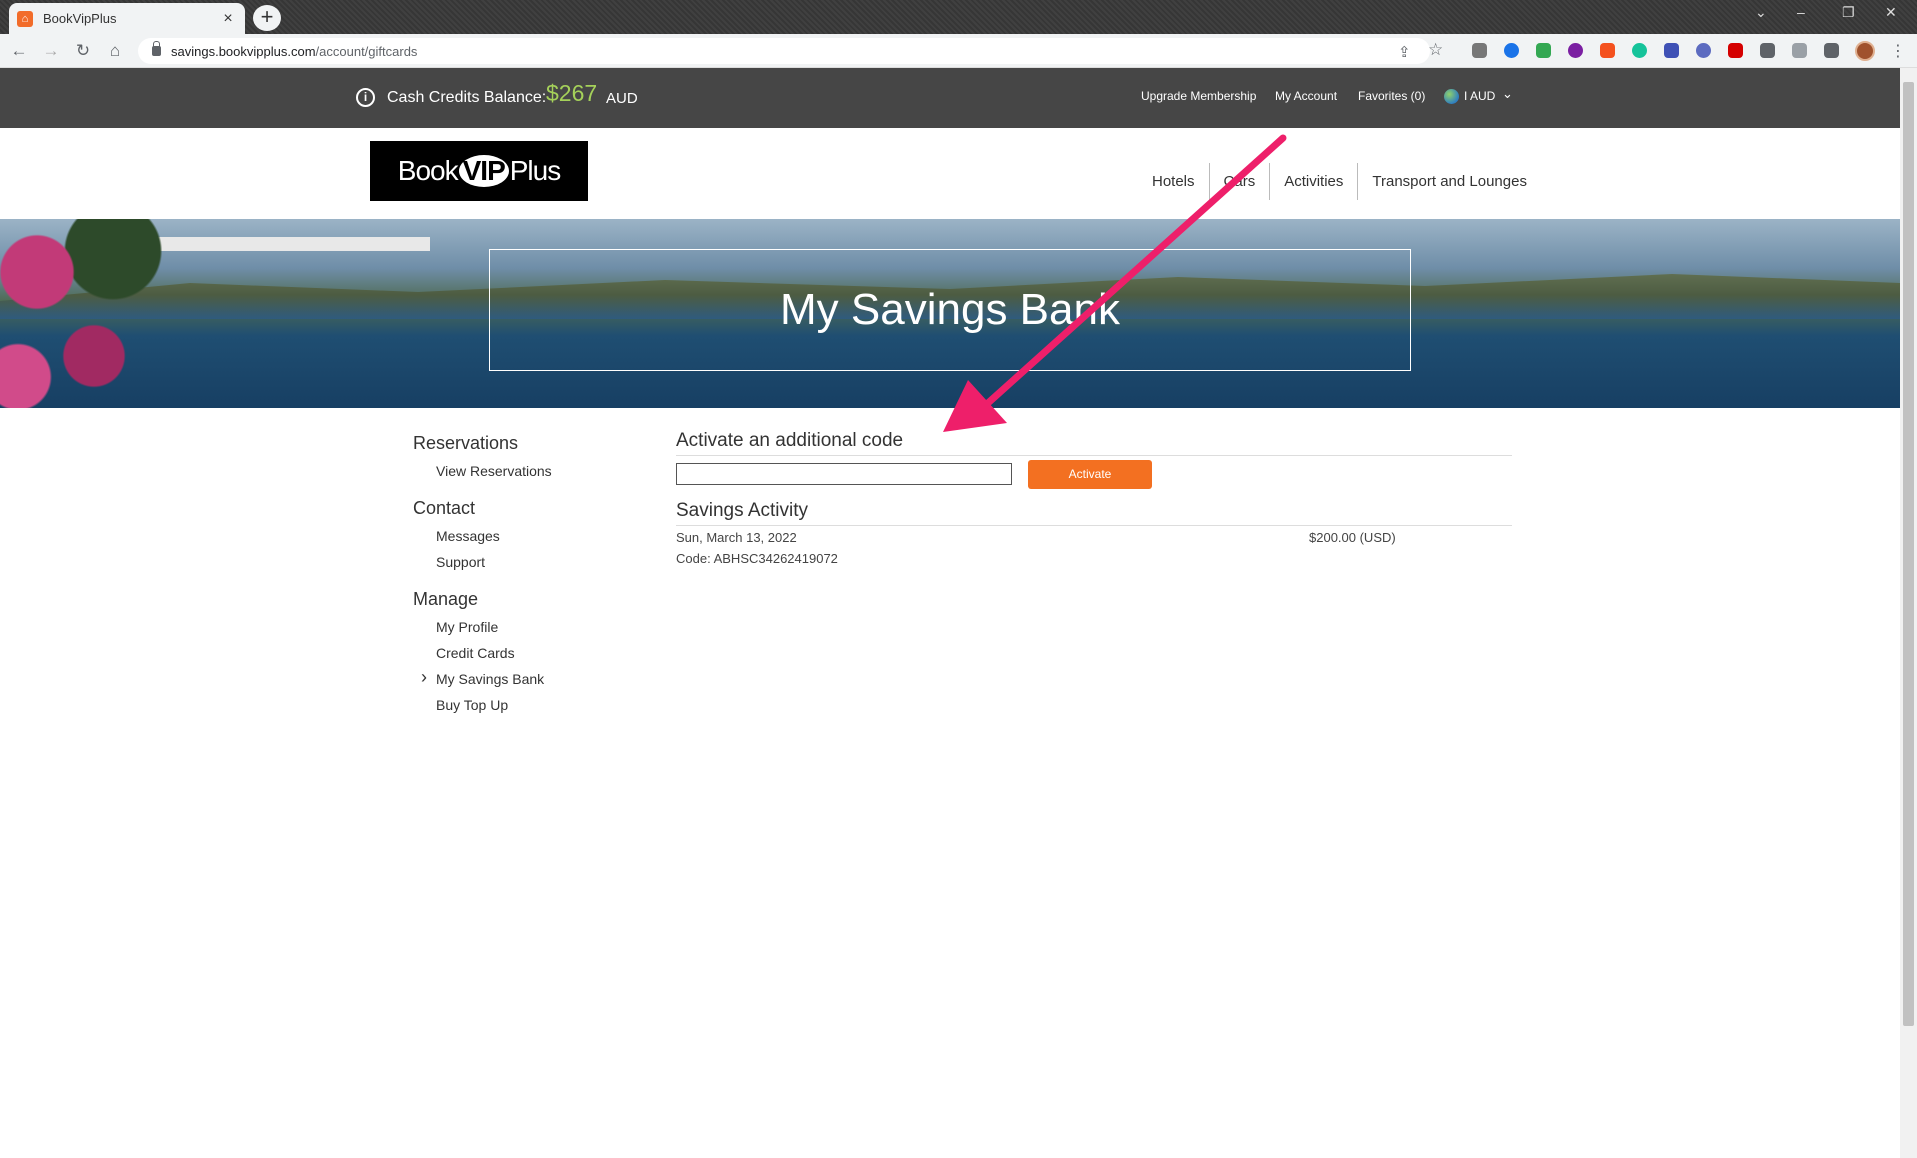 Image resolution: width=1917 pixels, height=1158 pixels. Describe the element at coordinates (444, 508) in the screenshot. I see `sidebar-heading: Contact` at that location.